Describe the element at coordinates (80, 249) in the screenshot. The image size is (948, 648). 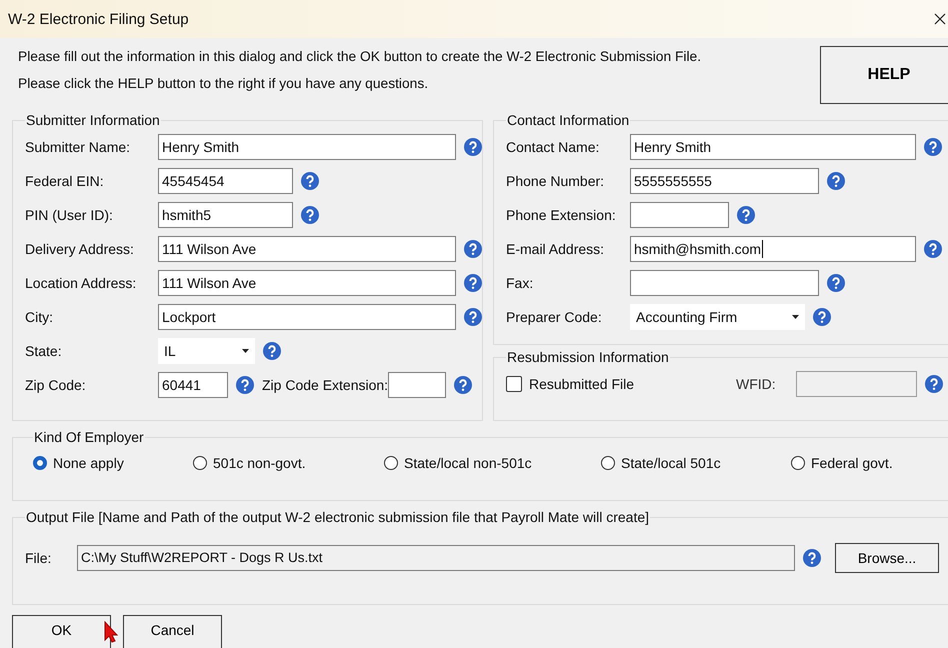
I see `field-label: Delivery Address:` at that location.